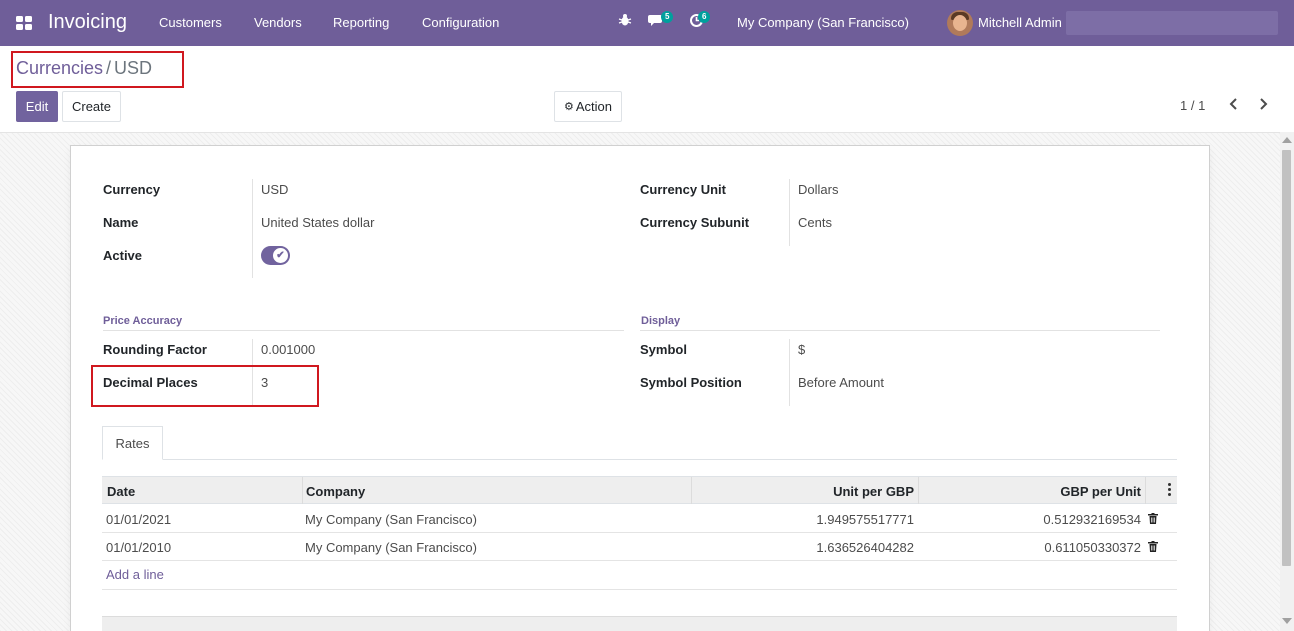 This screenshot has width=1294, height=631. I want to click on avatar, so click(960, 23).